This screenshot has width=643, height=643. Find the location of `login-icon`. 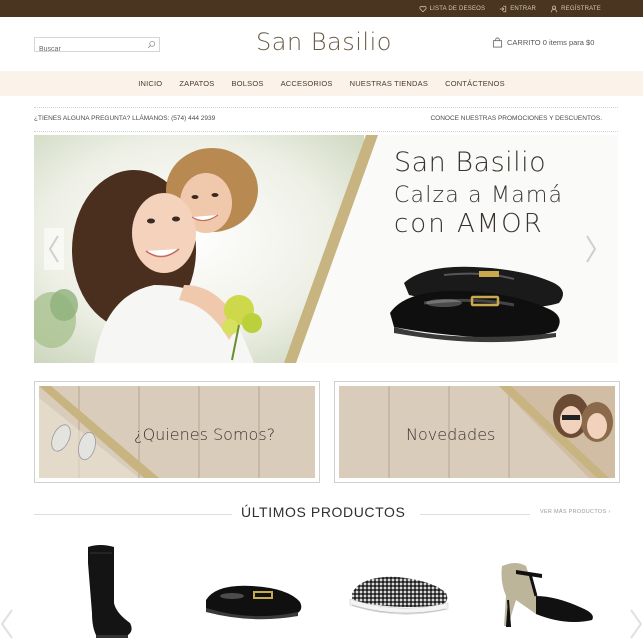

login-icon is located at coordinates (503, 8).